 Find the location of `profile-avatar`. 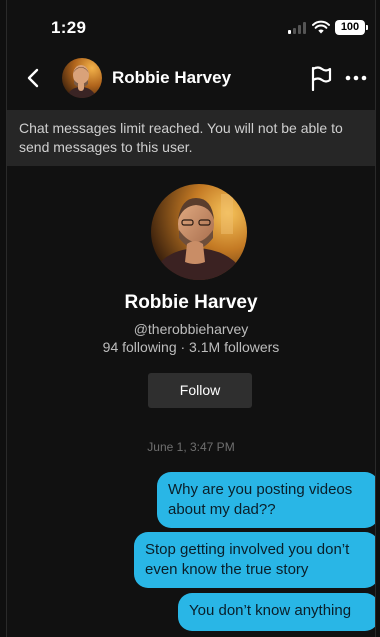

profile-avatar is located at coordinates (199, 232).